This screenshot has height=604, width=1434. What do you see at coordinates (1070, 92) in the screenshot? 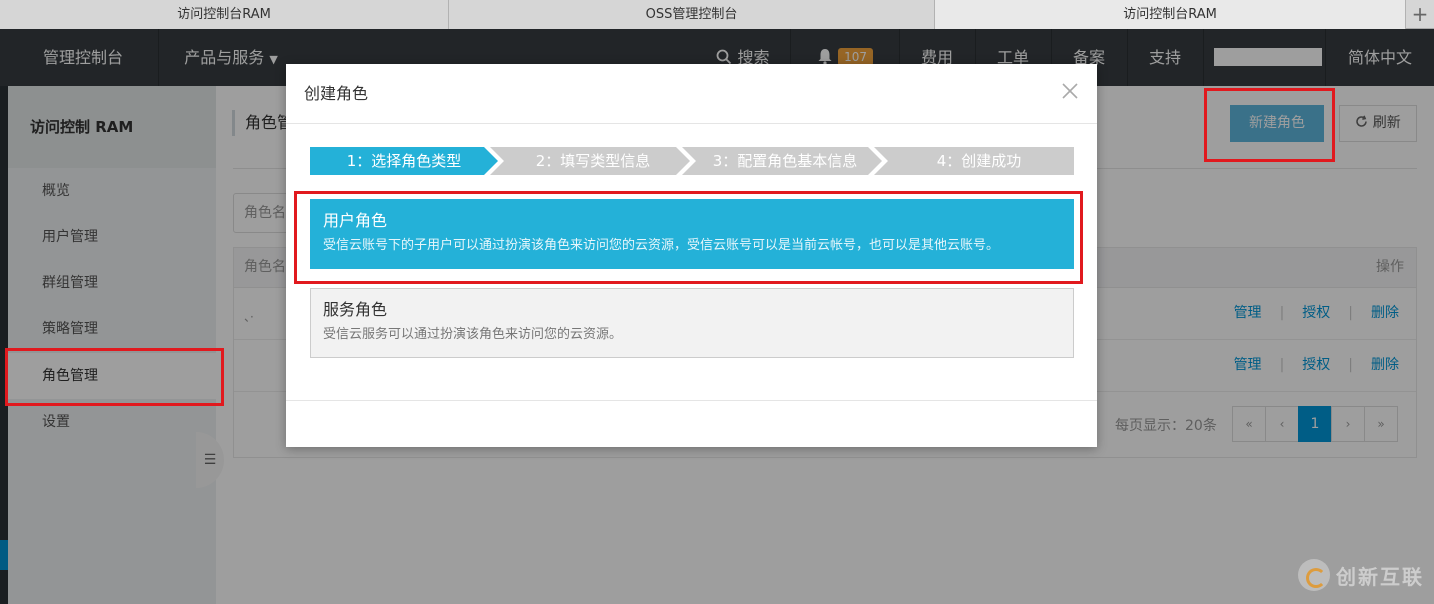
I see `close-icon` at bounding box center [1070, 92].